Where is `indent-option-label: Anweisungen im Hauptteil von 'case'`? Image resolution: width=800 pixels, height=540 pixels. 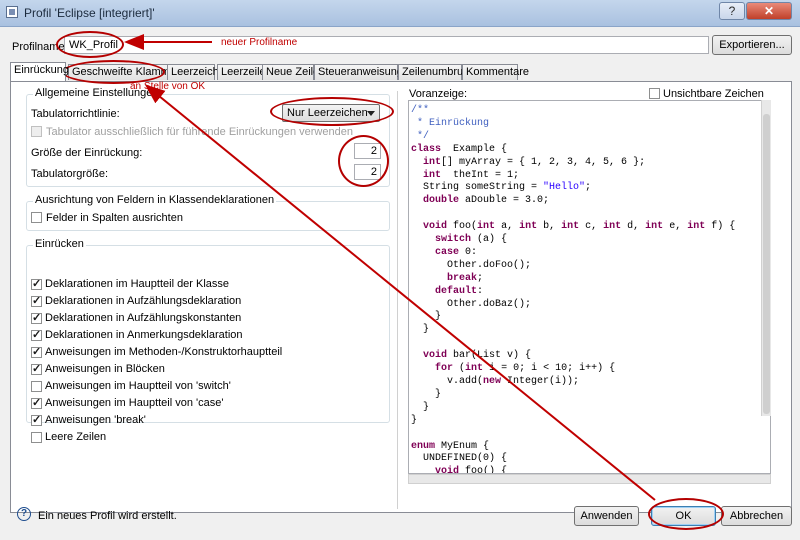
indent-option-label: Anweisungen im Hauptteil von 'case' is located at coordinates (134, 403).